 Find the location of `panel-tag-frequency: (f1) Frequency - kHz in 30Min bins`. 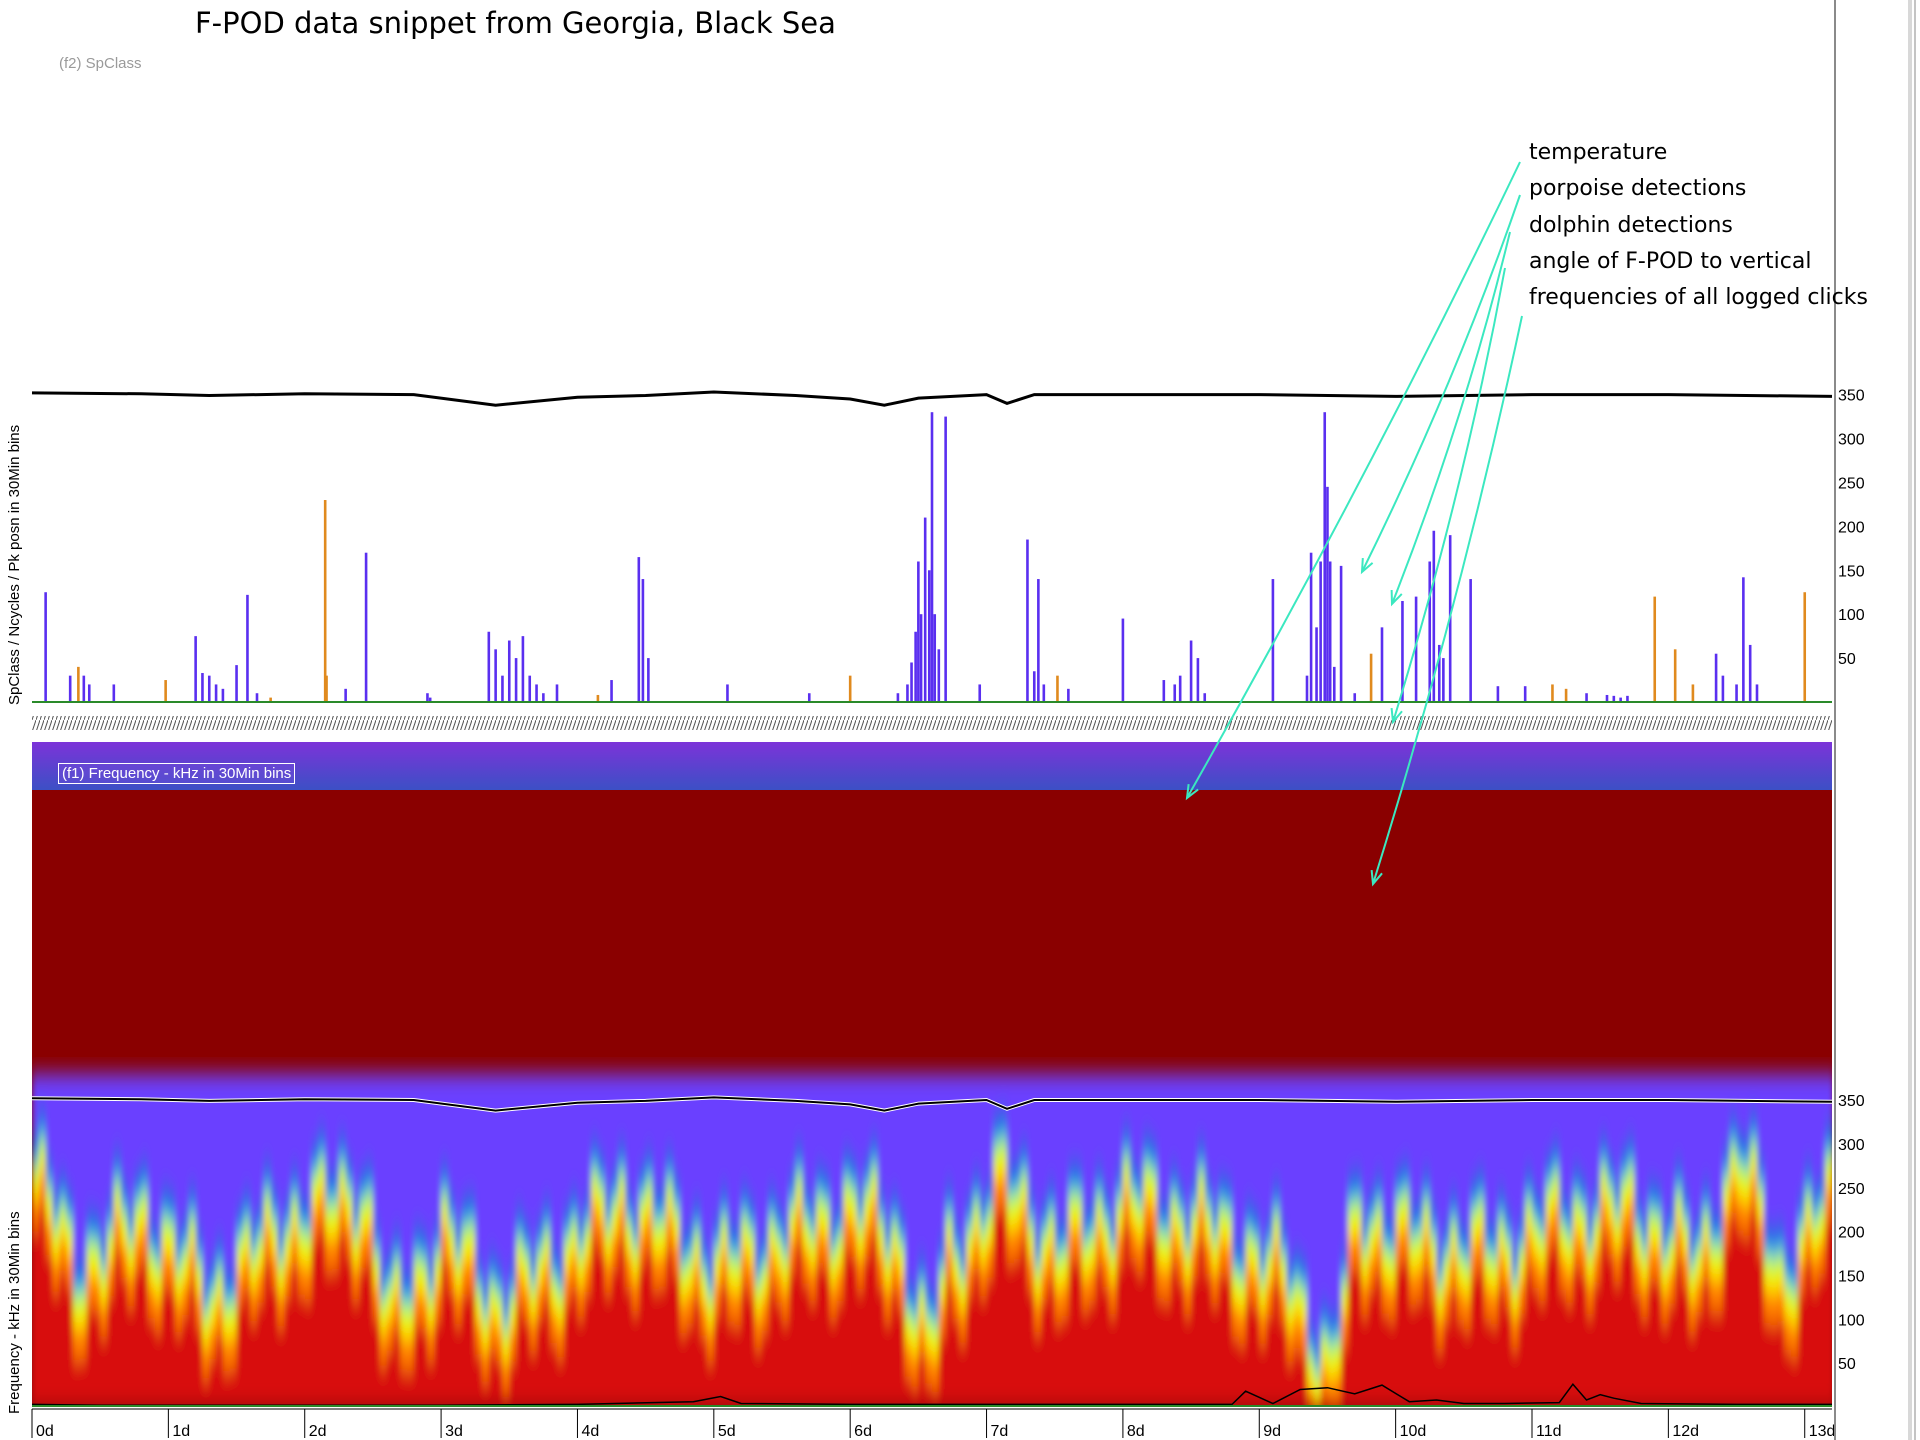

panel-tag-frequency: (f1) Frequency - kHz in 30Min bins is located at coordinates (177, 773).